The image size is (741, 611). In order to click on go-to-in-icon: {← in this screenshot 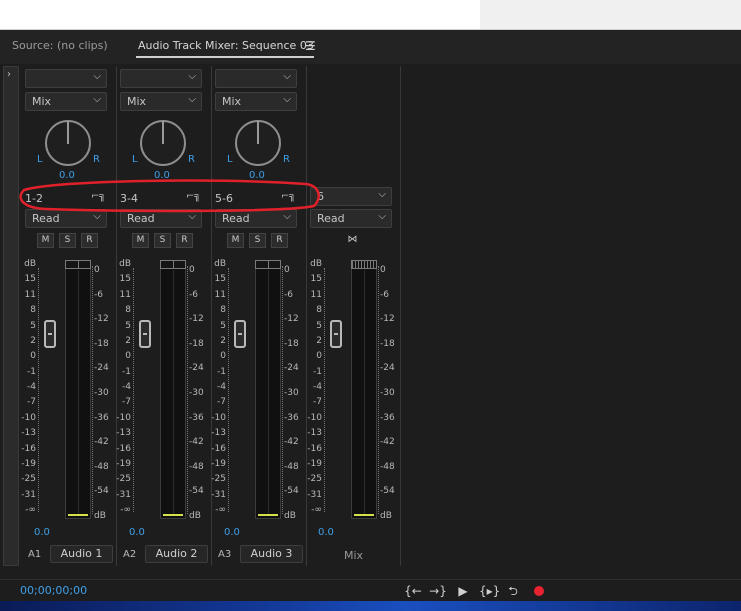, I will do `click(413, 591)`.